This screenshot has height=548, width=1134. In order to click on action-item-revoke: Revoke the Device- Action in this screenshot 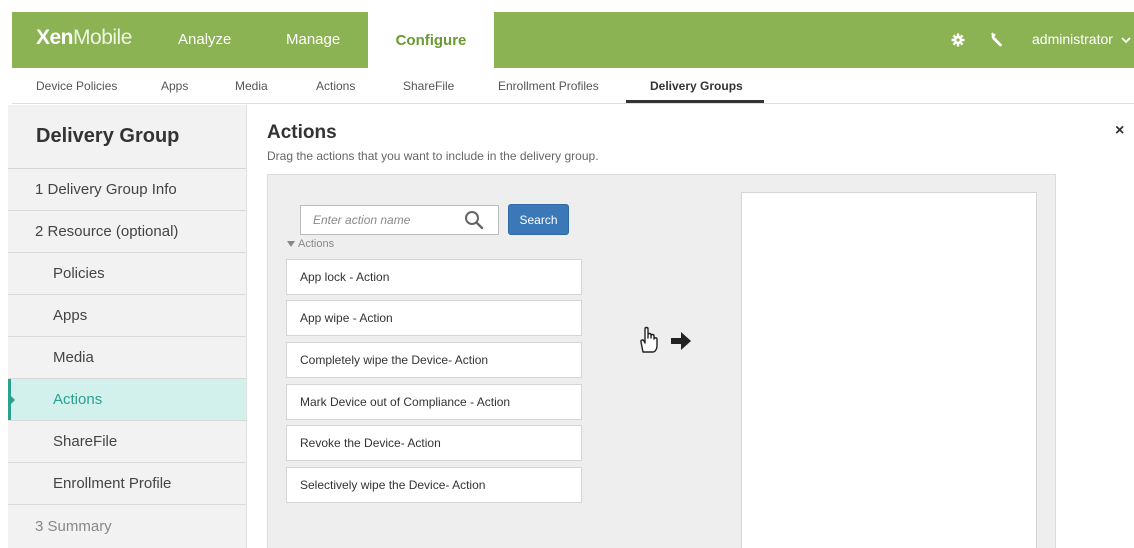, I will do `click(434, 443)`.